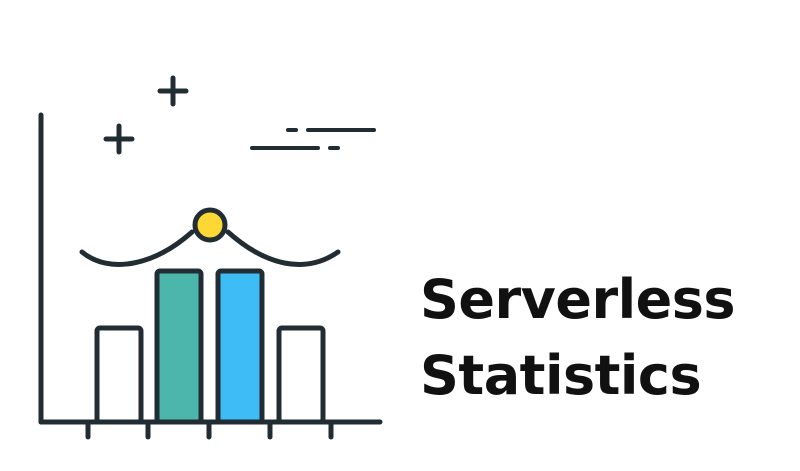 The height and width of the screenshot is (471, 800). I want to click on page-title: Serverless Statistics, so click(578, 338).